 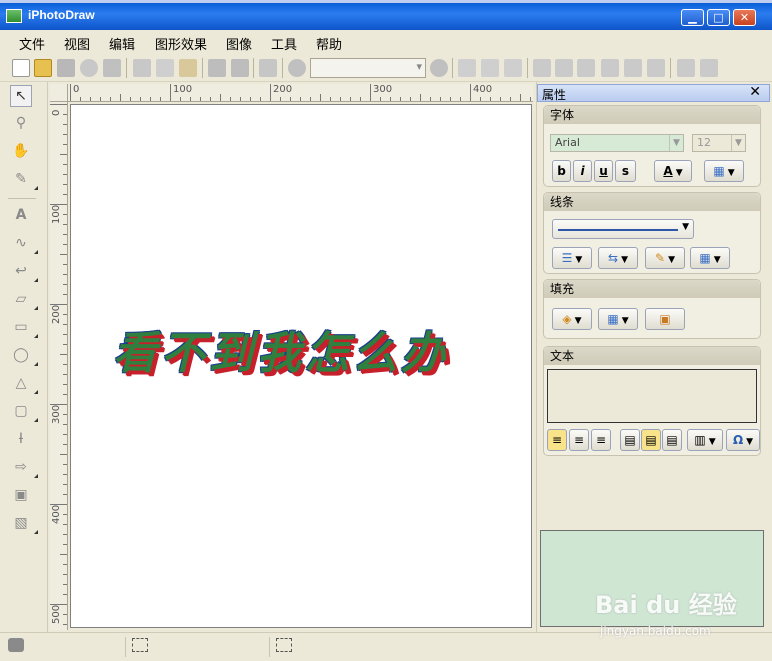 What do you see at coordinates (297, 68) in the screenshot?
I see `zoom-out-icon` at bounding box center [297, 68].